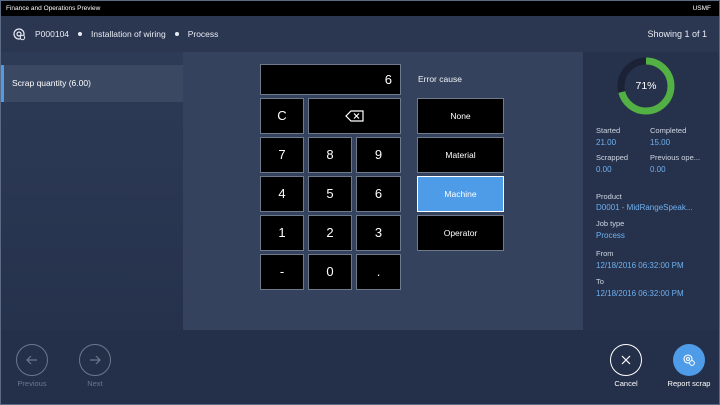 The image size is (720, 405). I want to click on breadcrumb: P000104 Installation of wiring Process, so click(126, 34).